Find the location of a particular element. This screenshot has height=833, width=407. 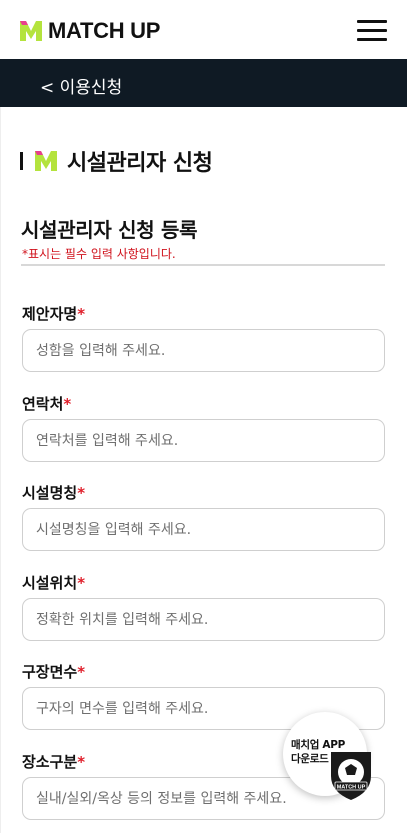

contact-label: 연락처* is located at coordinates (47, 404).